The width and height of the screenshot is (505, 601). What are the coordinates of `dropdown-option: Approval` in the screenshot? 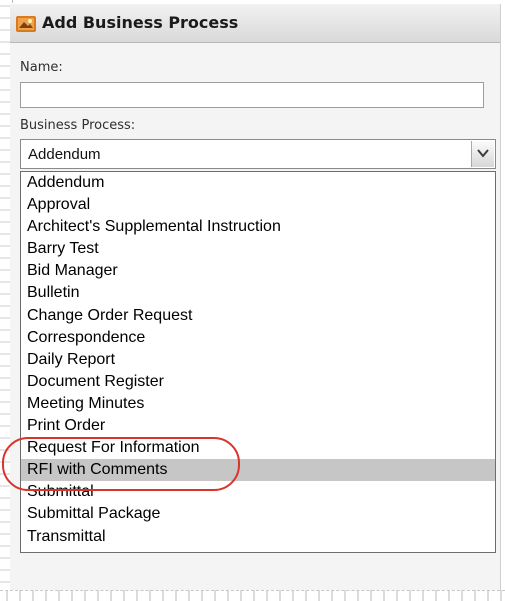 It's located at (258, 205).